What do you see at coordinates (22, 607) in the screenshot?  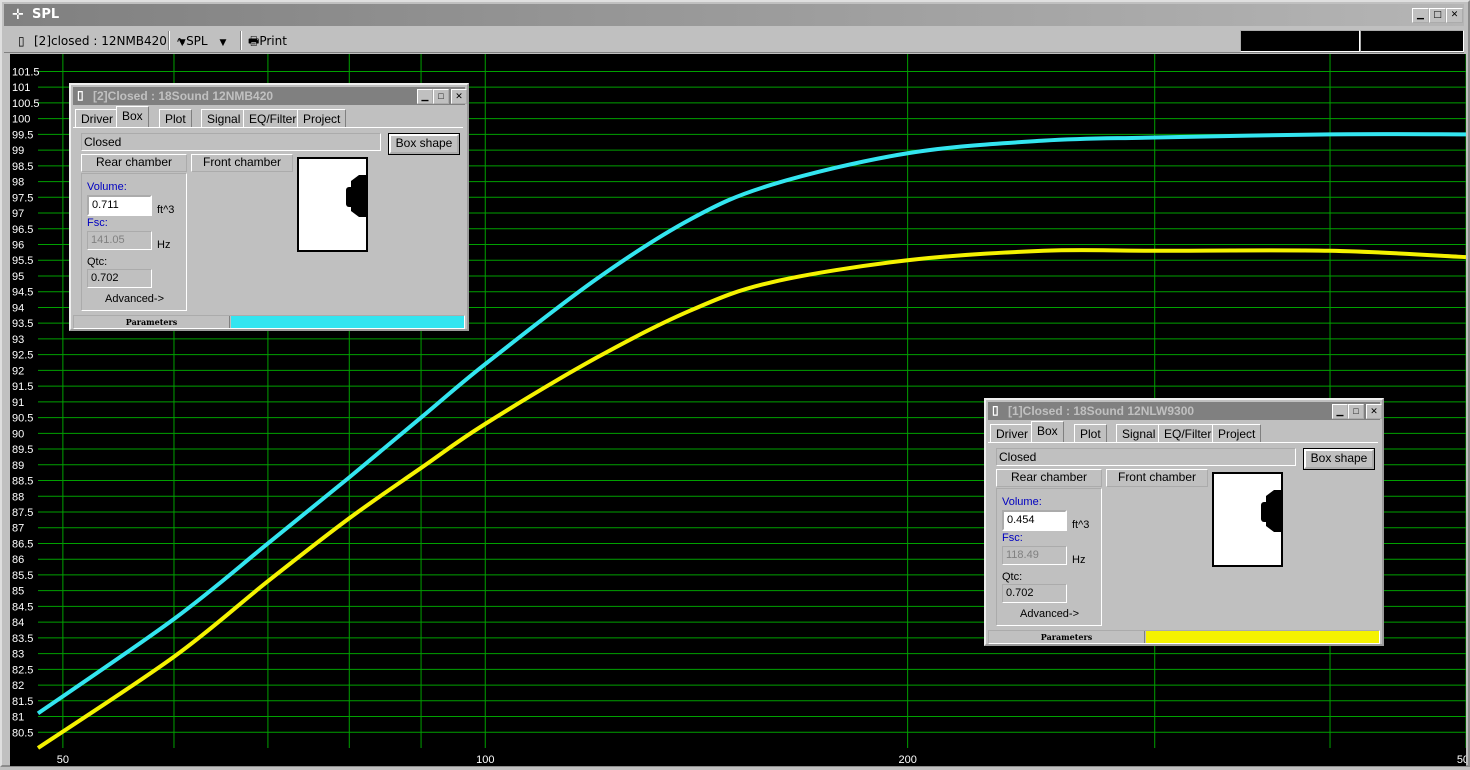 I see `y-tick-label: 84.5` at bounding box center [22, 607].